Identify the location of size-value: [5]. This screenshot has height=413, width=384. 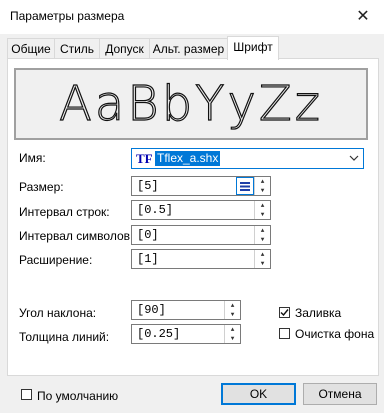
(148, 186).